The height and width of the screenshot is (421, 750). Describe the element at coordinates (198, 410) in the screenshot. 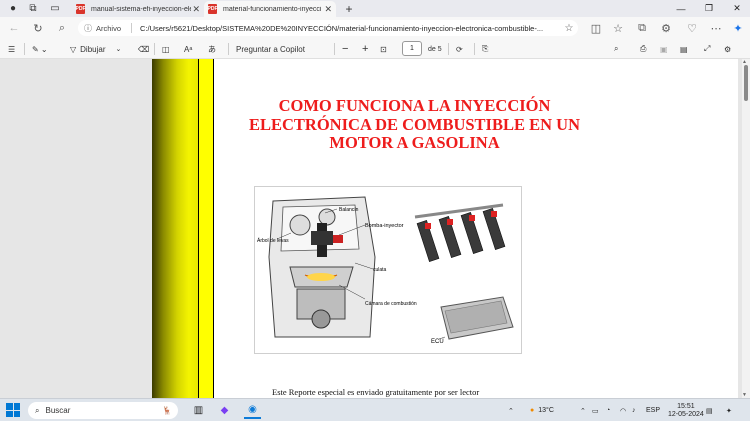

I see `task-view-icon: ▥` at that location.